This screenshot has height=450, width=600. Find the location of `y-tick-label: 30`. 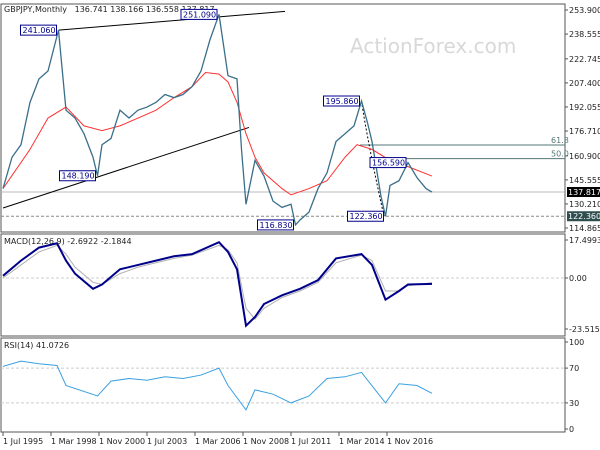

y-tick-label: 30 is located at coordinates (574, 403).